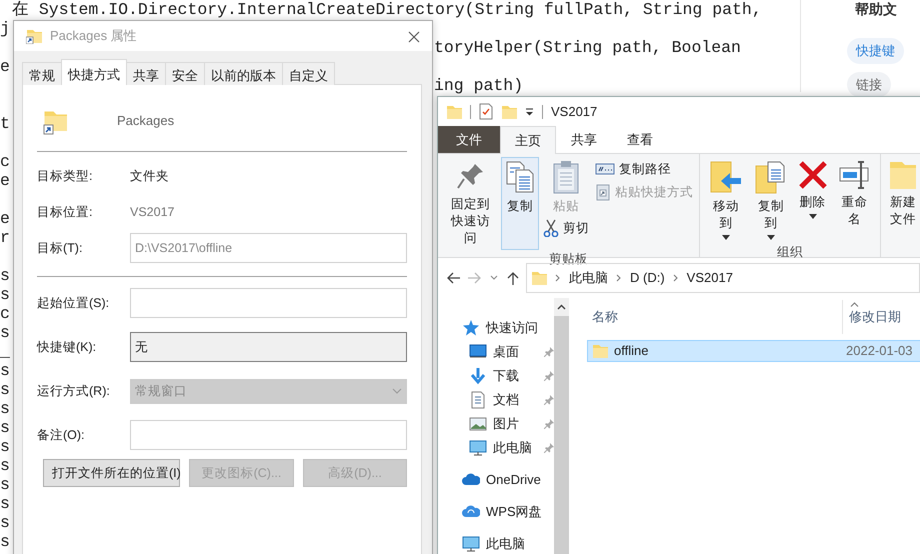 Image resolution: width=920 pixels, height=554 pixels. Describe the element at coordinates (869, 84) in the screenshot. I see `tag-chip: 链接` at that location.